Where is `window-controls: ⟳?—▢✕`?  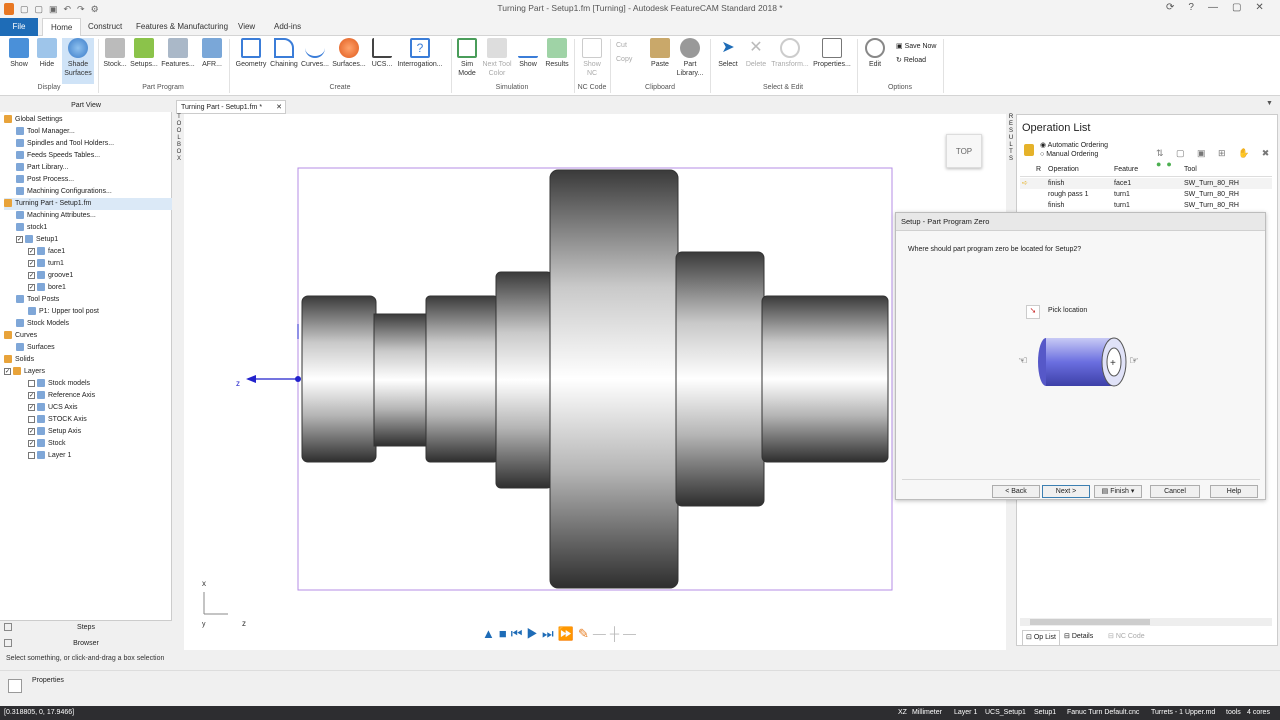 window-controls: ⟳?—▢✕ is located at coordinates (1222, 7).